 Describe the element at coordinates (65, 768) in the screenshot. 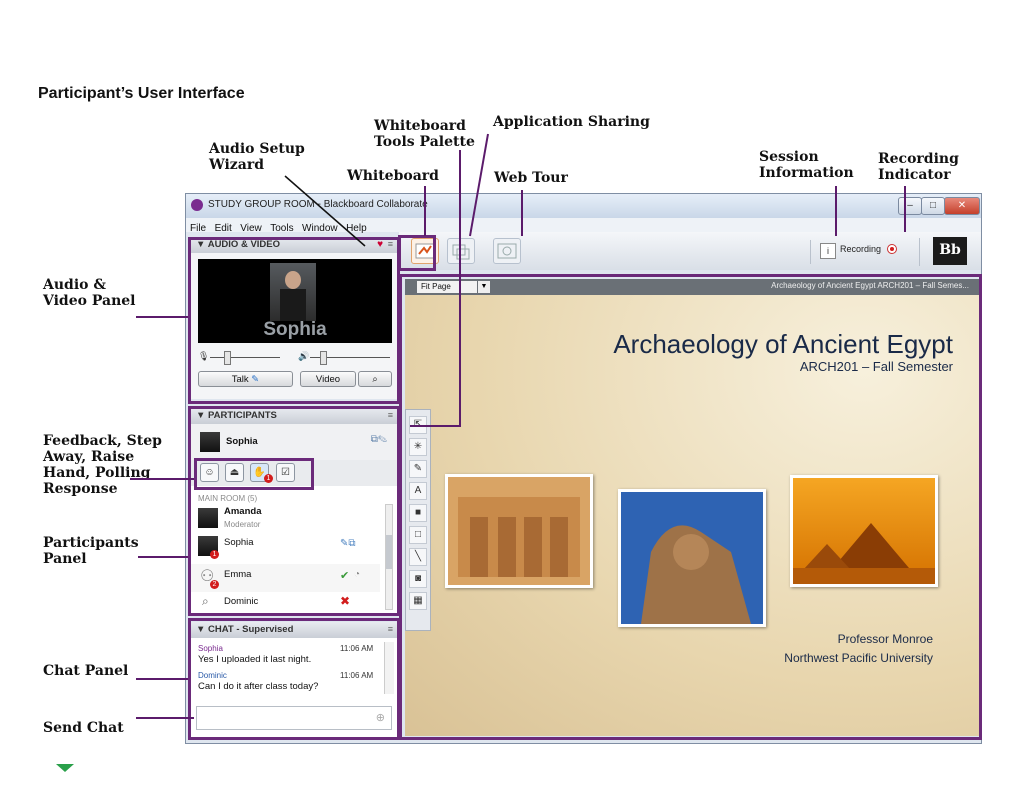

I see `chevron-down-icon` at that location.